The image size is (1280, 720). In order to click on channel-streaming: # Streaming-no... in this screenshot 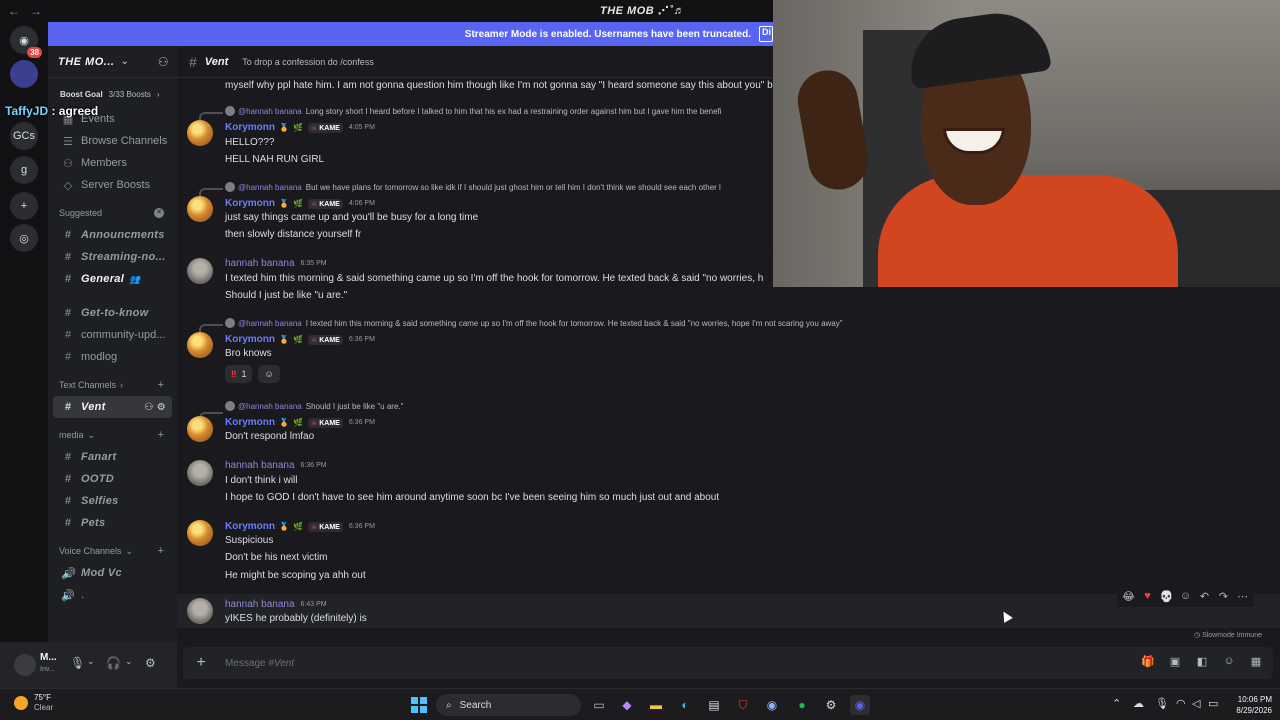, I will do `click(112, 257)`.